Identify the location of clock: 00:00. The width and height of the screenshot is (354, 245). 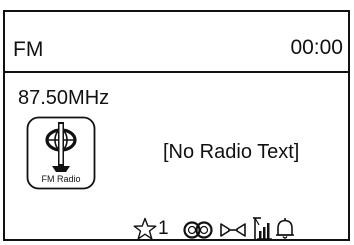
(316, 47).